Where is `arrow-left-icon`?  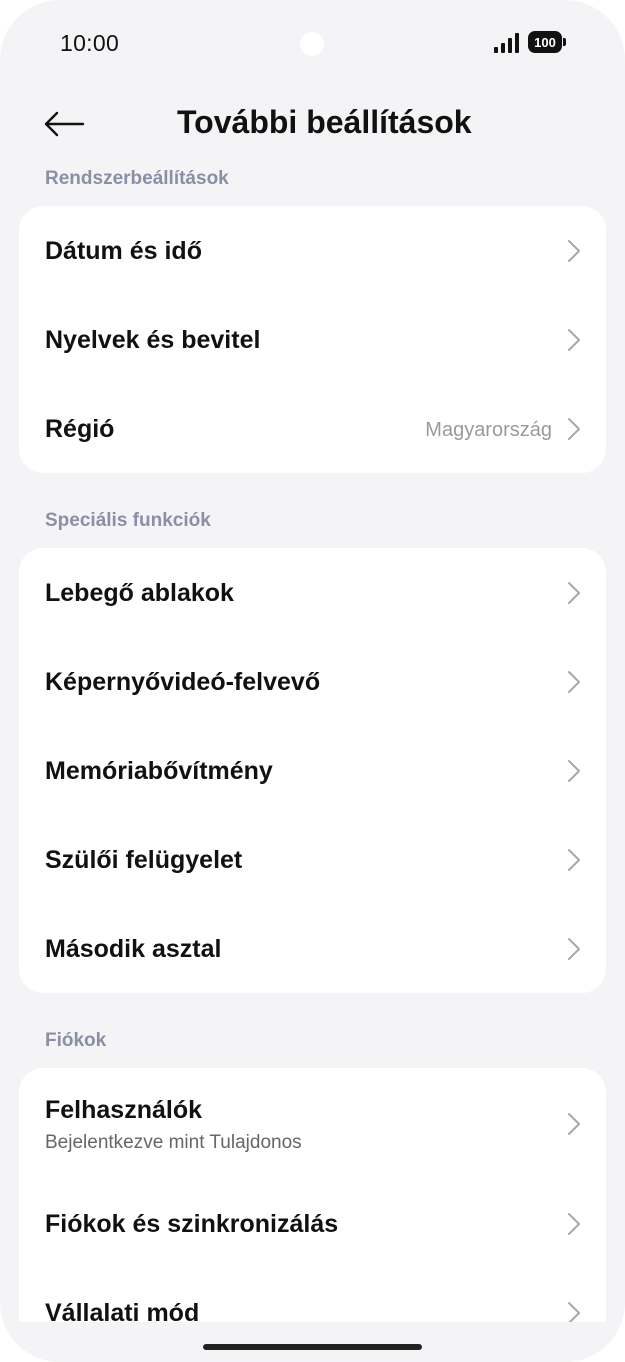 arrow-left-icon is located at coordinates (64, 124).